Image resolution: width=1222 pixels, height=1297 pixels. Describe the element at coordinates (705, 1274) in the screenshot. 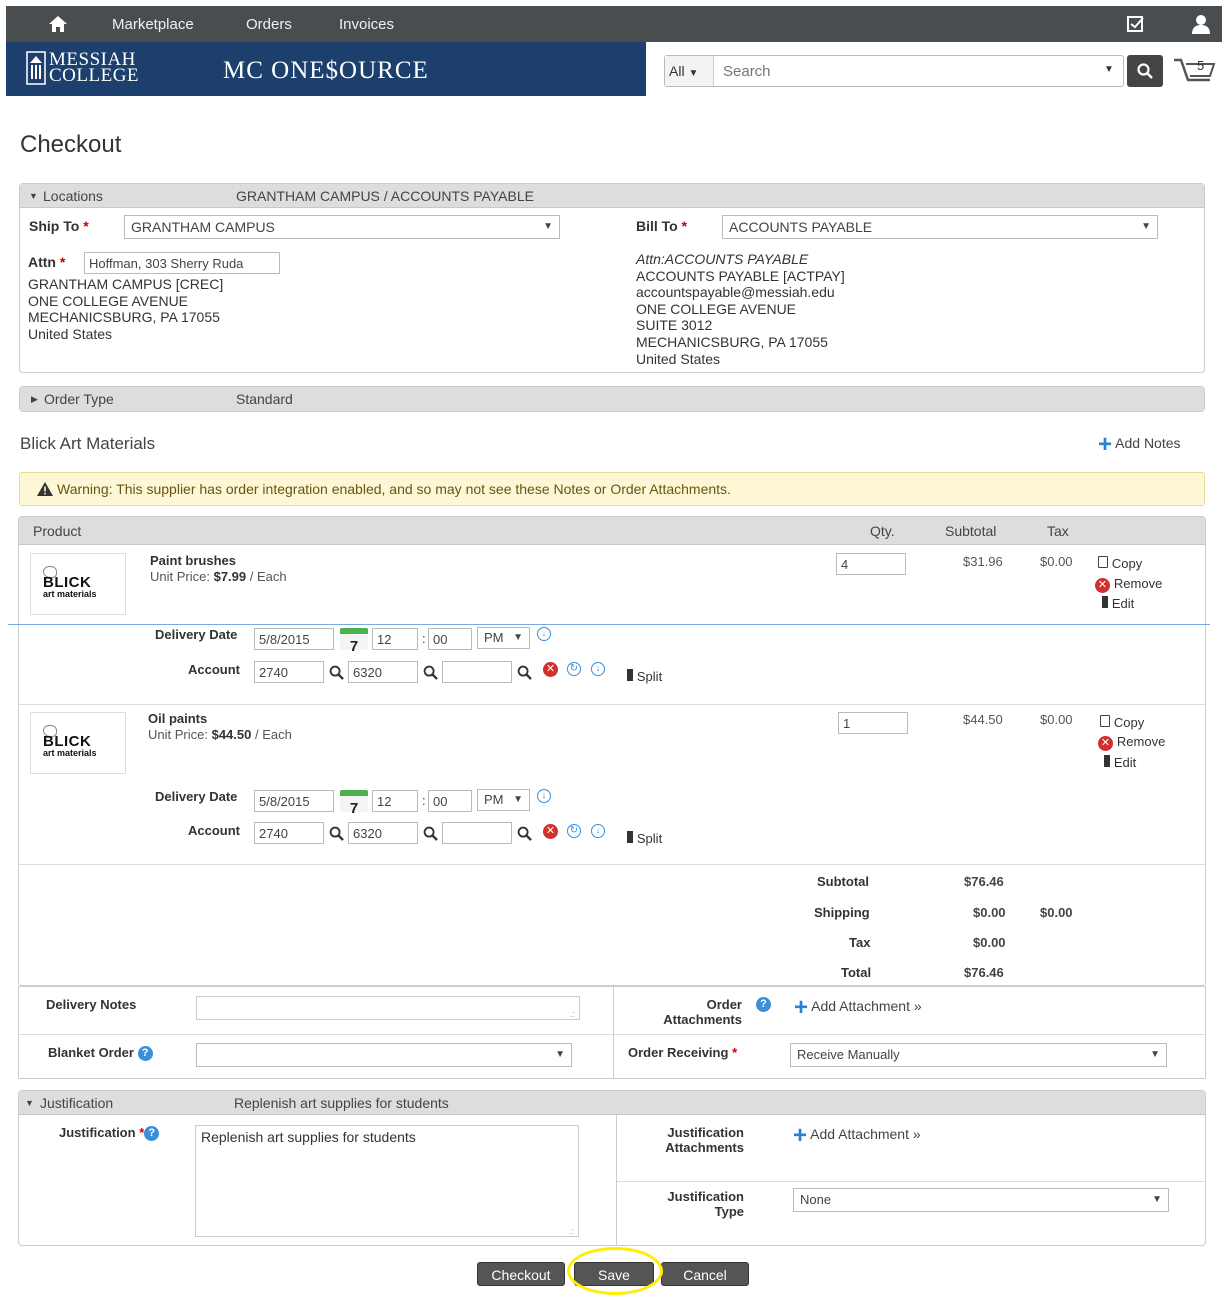

I see `cancel-button: Cancel` at that location.